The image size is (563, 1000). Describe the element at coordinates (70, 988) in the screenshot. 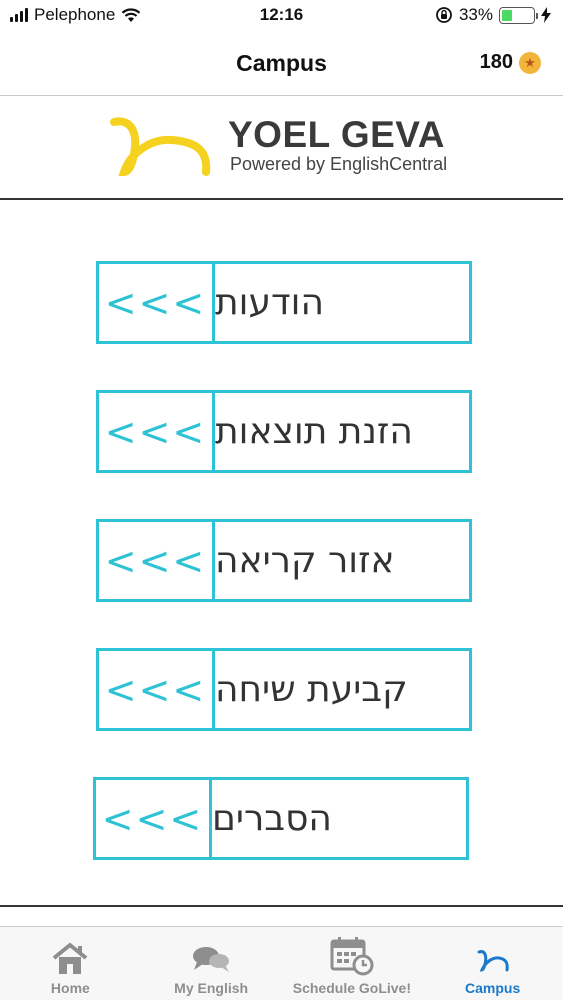

I see `tab-label: Home` at that location.